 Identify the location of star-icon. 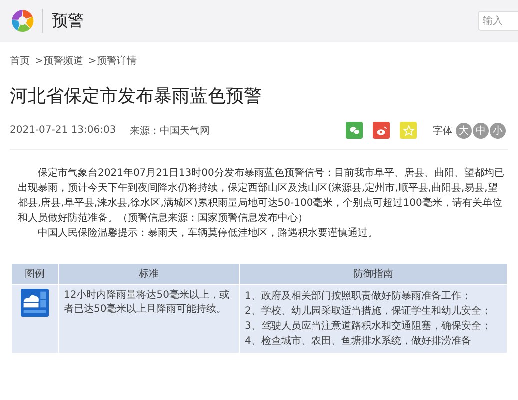
(408, 130).